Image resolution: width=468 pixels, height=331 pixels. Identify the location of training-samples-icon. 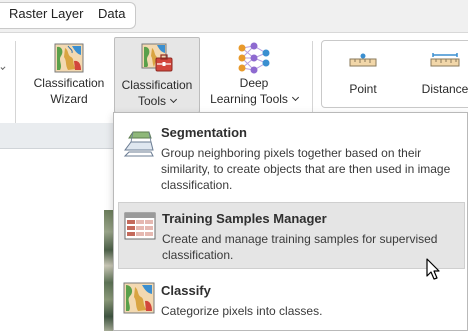
(140, 226).